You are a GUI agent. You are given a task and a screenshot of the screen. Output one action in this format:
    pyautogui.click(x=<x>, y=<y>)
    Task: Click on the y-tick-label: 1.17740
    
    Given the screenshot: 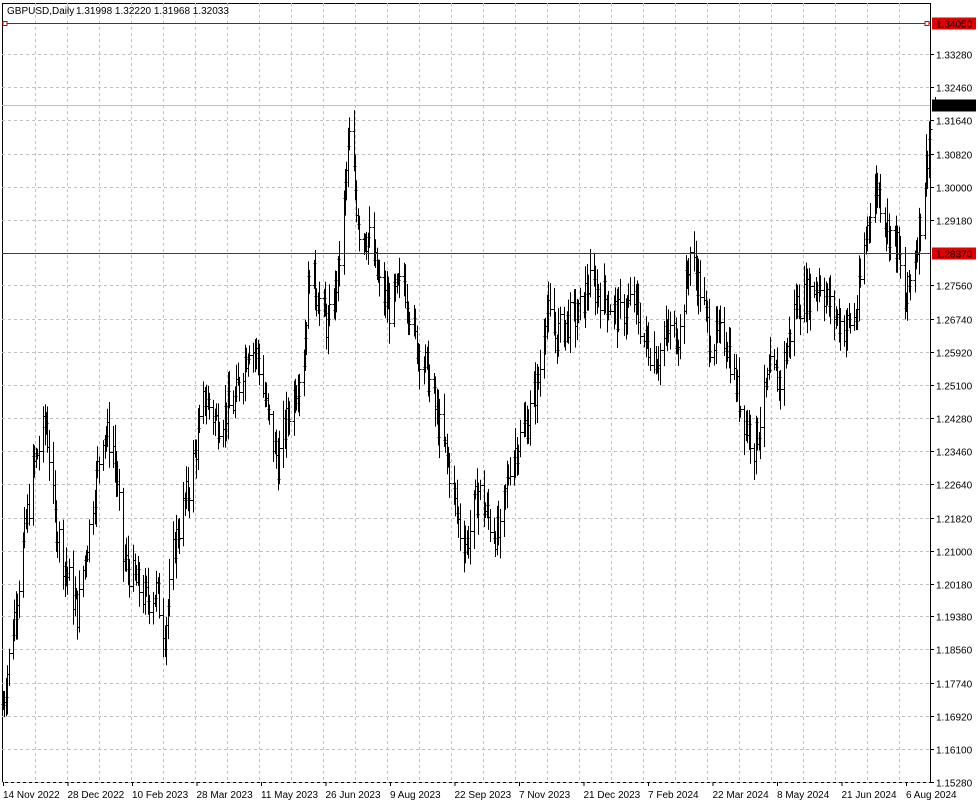 What is the action you would take?
    pyautogui.click(x=954, y=685)
    